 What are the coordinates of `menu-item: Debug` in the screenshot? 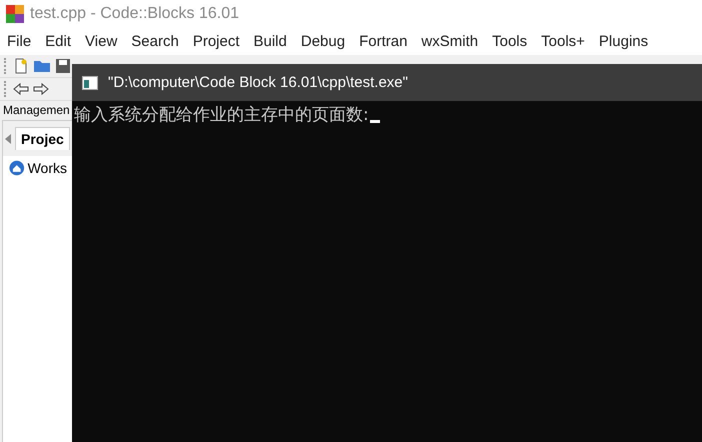 It's located at (323, 41).